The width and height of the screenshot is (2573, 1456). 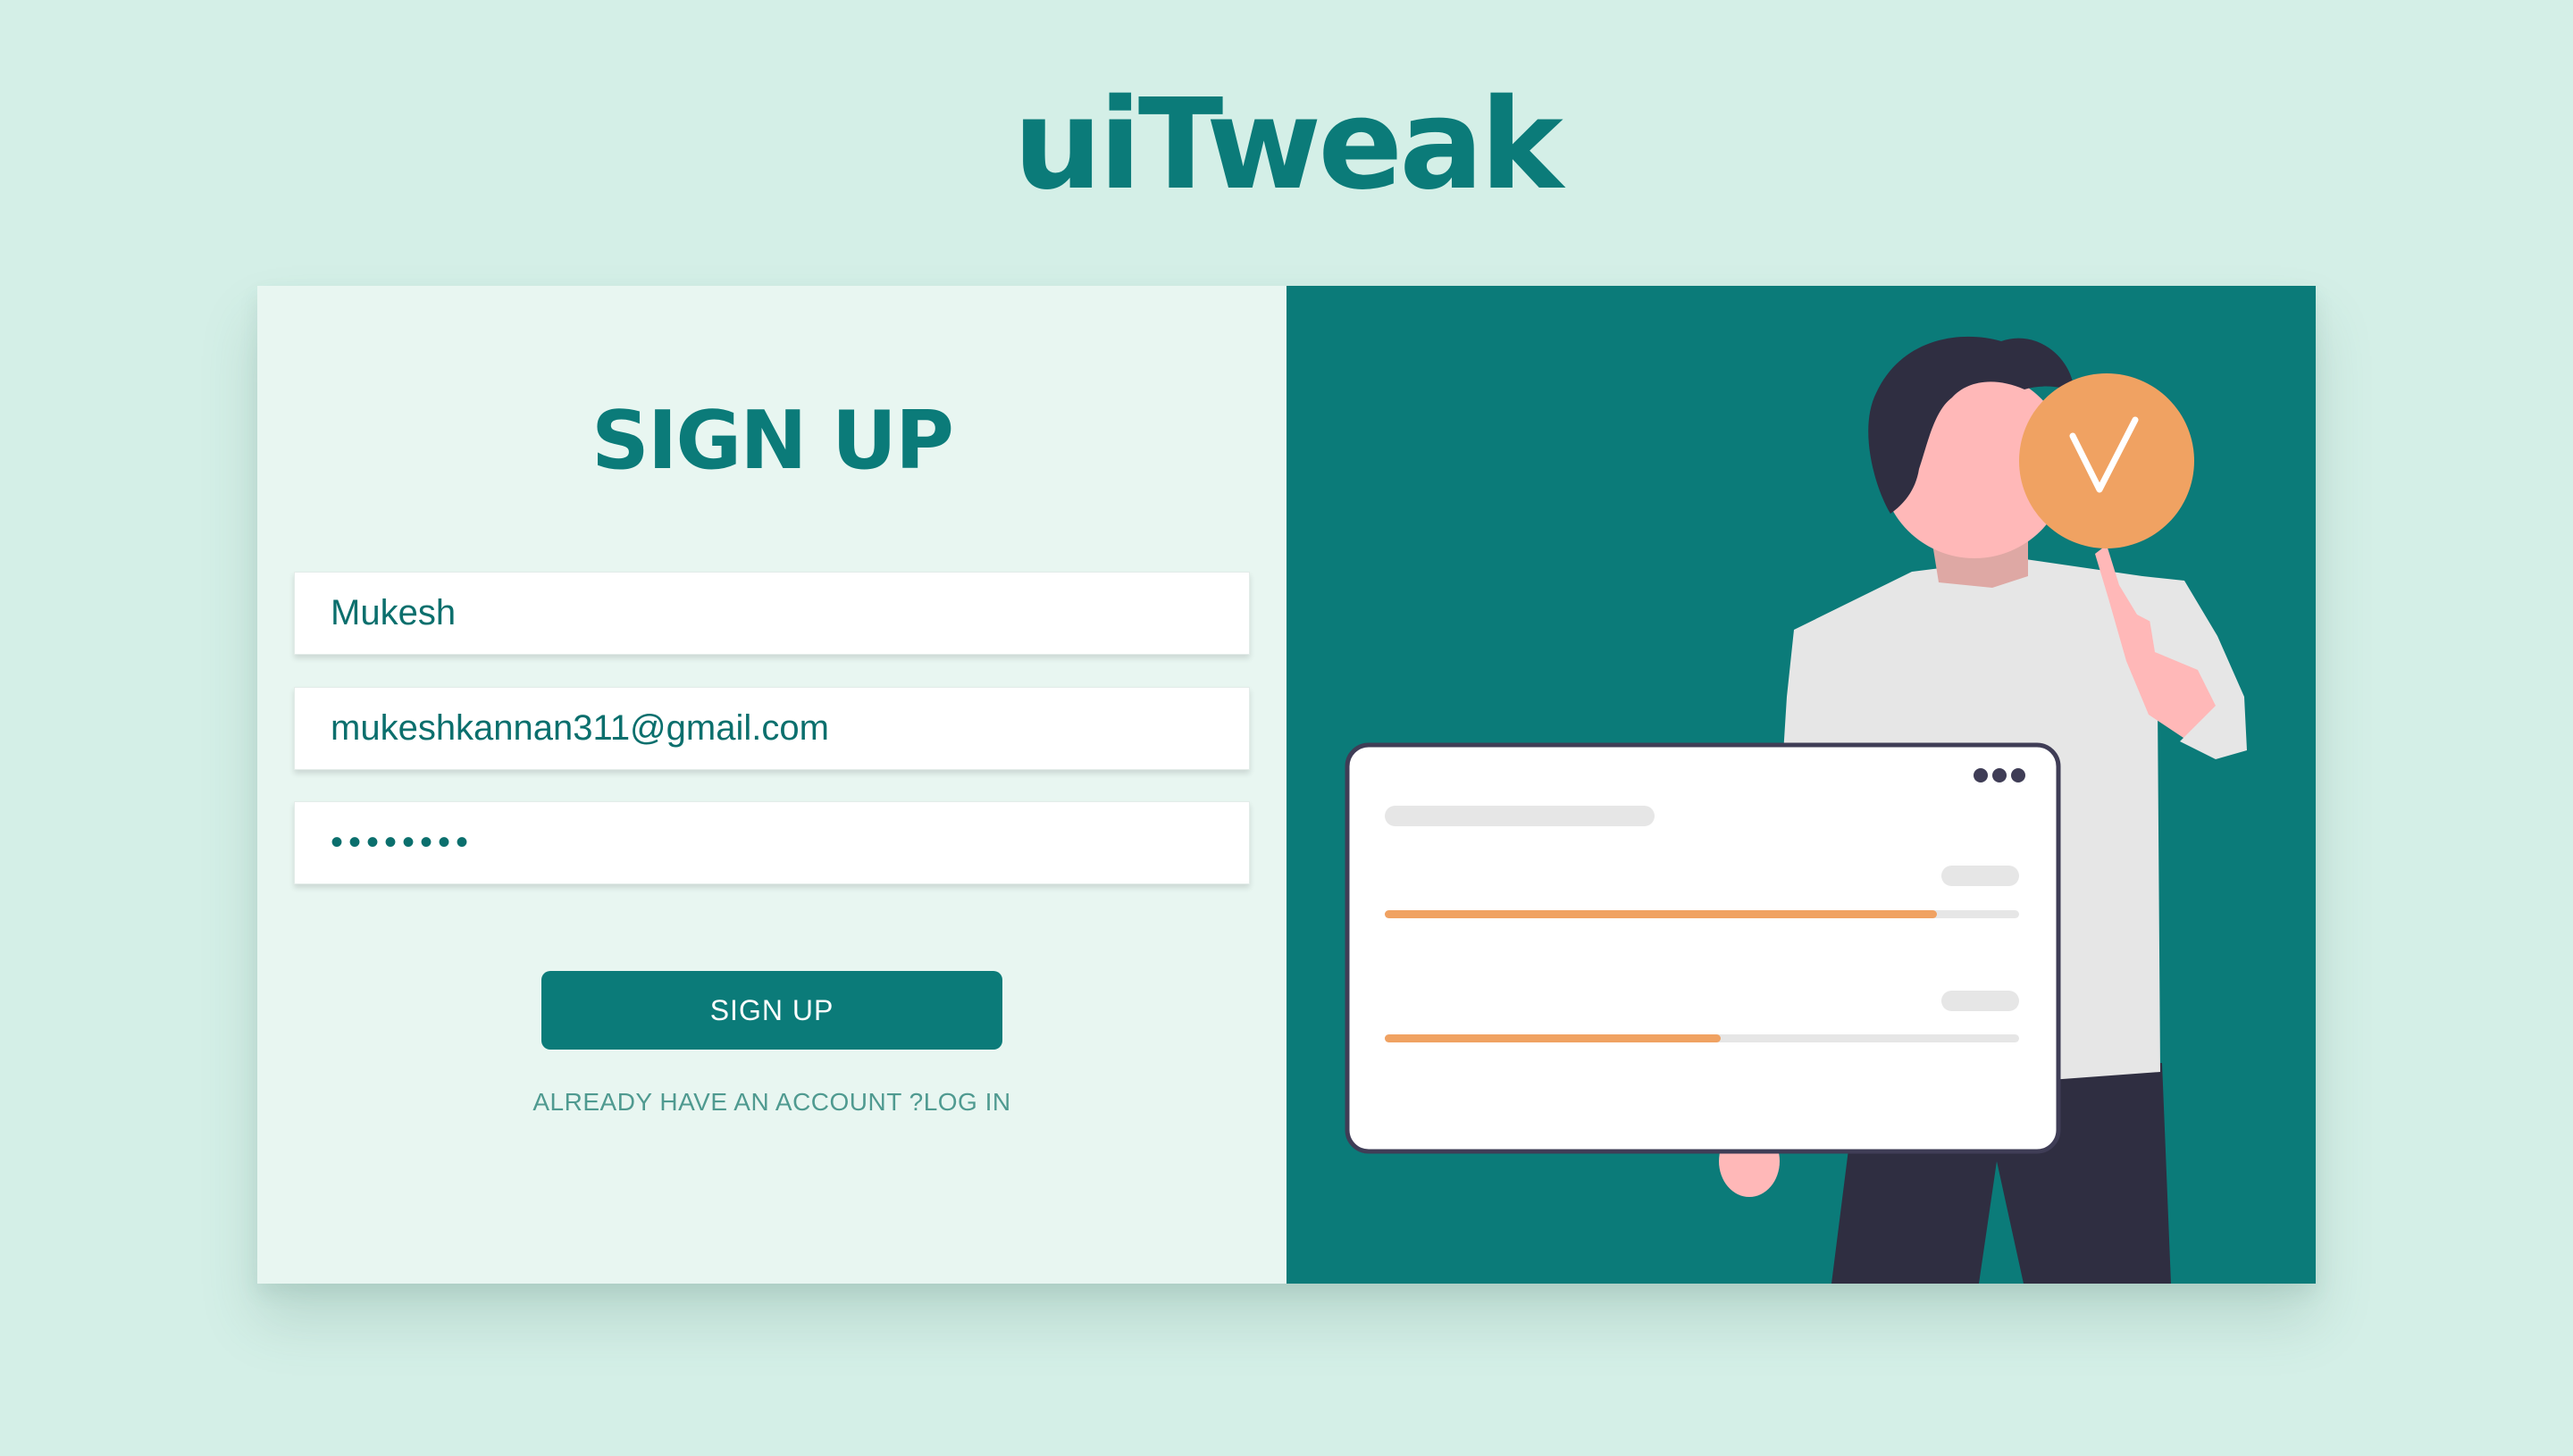 What do you see at coordinates (1703, 948) in the screenshot?
I see `dashboard-window` at bounding box center [1703, 948].